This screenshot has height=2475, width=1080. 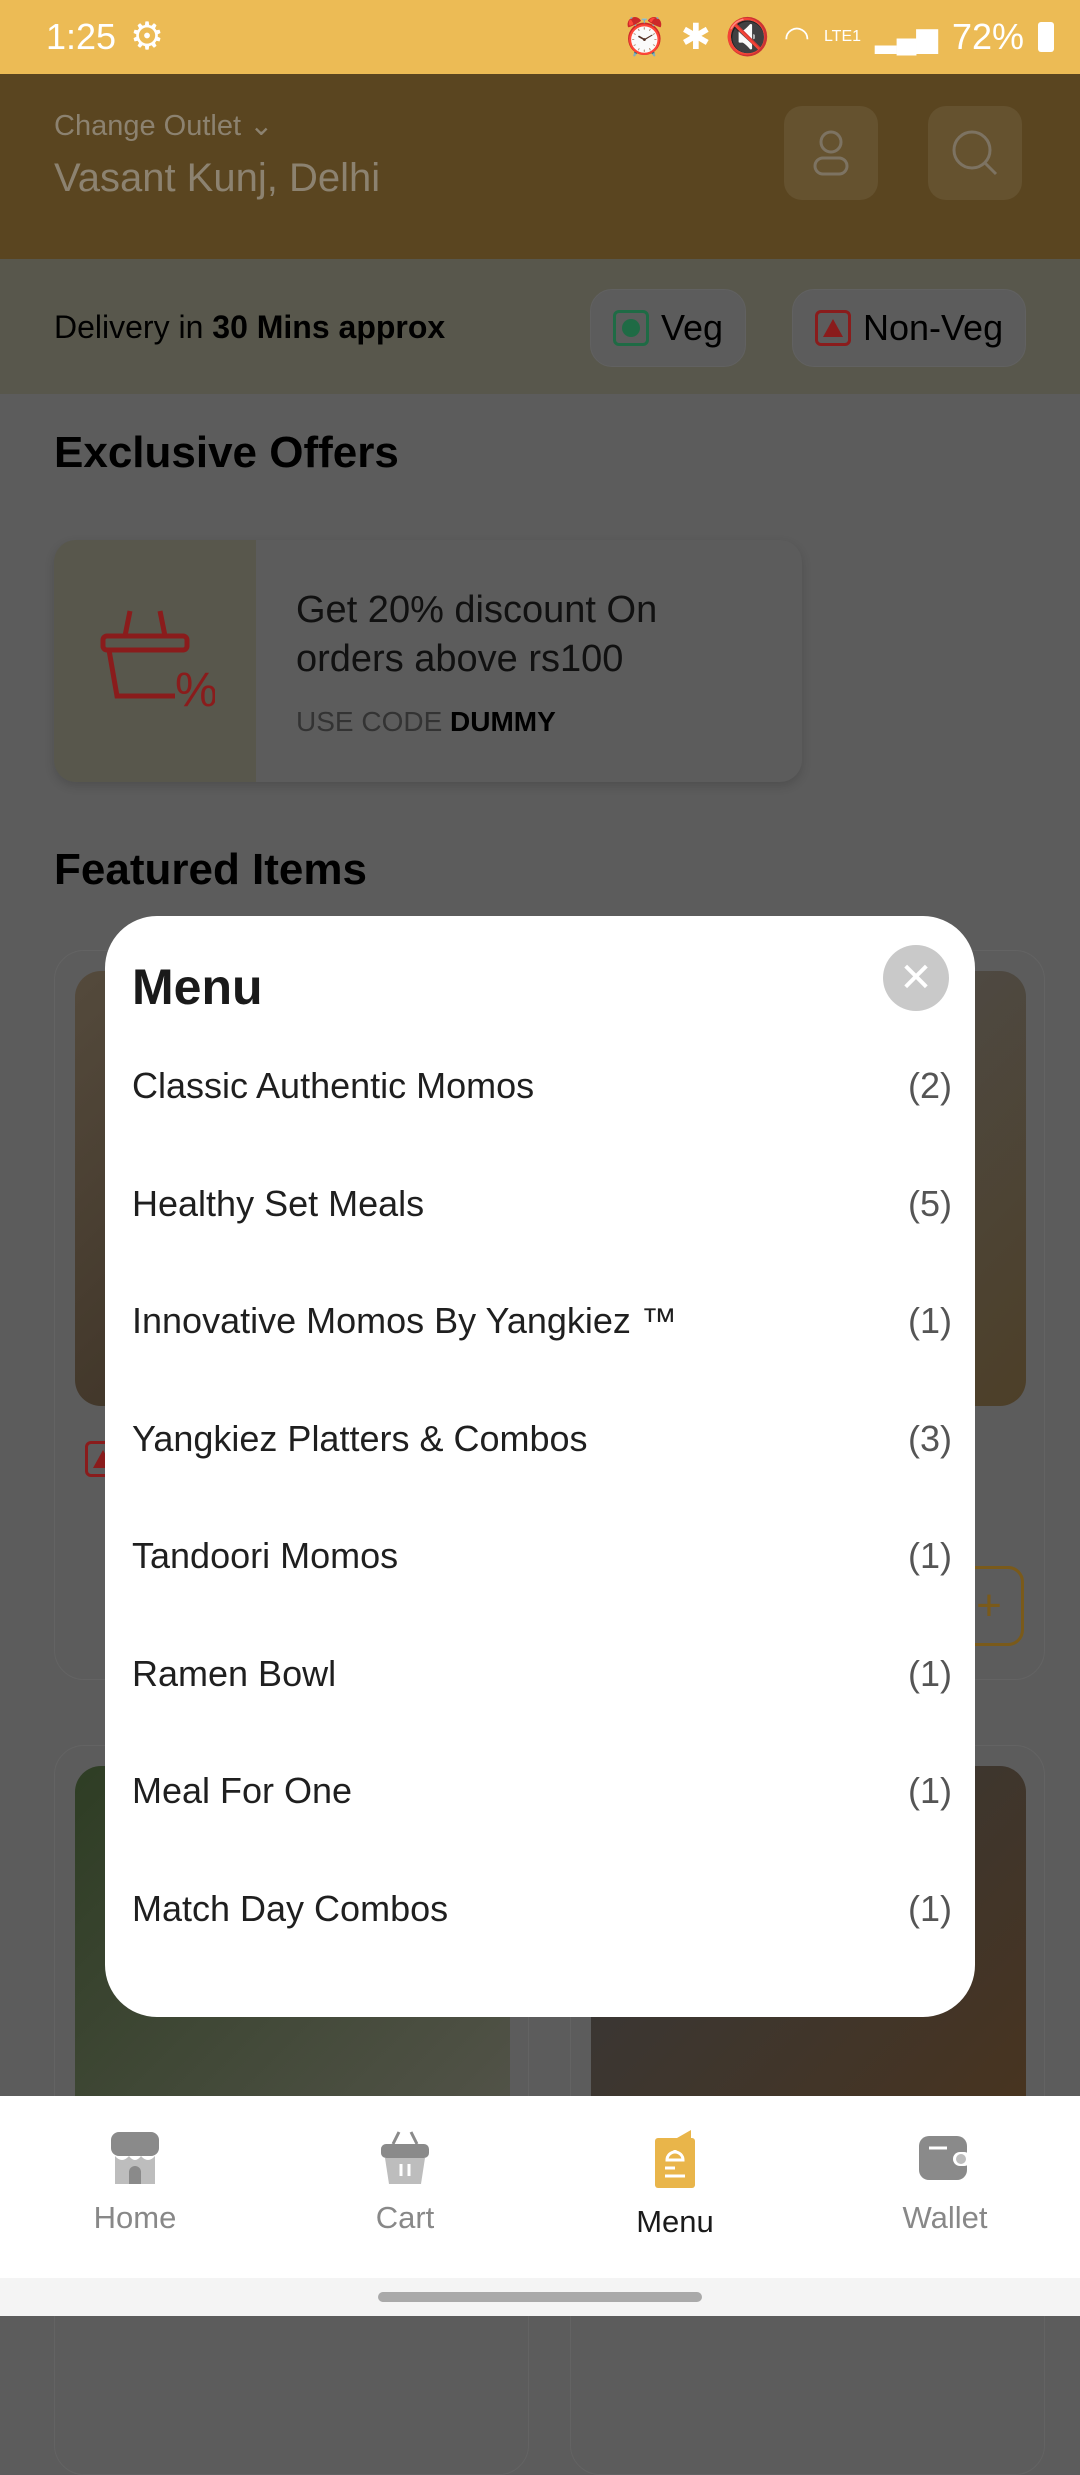 What do you see at coordinates (404, 1320) in the screenshot?
I see `category-label: Innovative Momos By Yangkiez ™` at bounding box center [404, 1320].